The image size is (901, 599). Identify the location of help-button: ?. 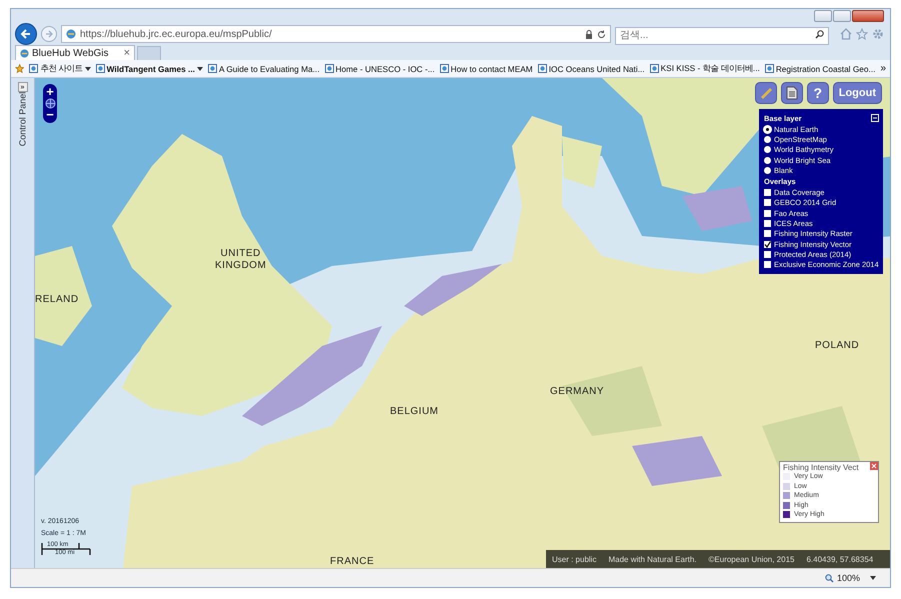
(817, 93).